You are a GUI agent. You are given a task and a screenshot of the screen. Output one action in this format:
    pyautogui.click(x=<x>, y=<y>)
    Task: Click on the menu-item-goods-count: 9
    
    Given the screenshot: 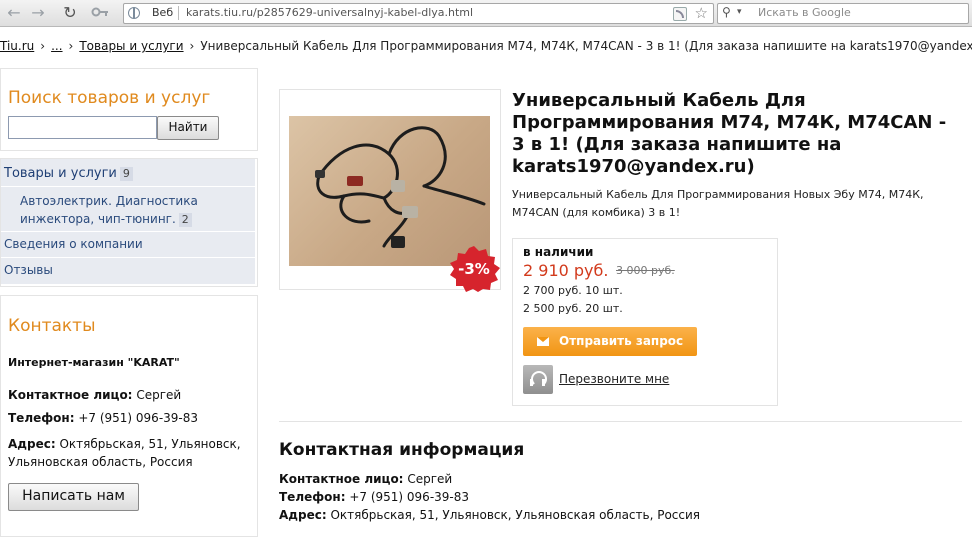 What is the action you would take?
    pyautogui.click(x=126, y=174)
    